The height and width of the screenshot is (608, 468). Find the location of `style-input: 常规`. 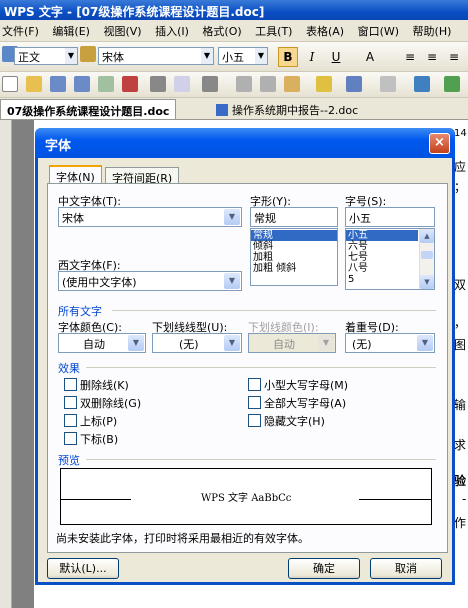

style-input: 常规 is located at coordinates (294, 217).